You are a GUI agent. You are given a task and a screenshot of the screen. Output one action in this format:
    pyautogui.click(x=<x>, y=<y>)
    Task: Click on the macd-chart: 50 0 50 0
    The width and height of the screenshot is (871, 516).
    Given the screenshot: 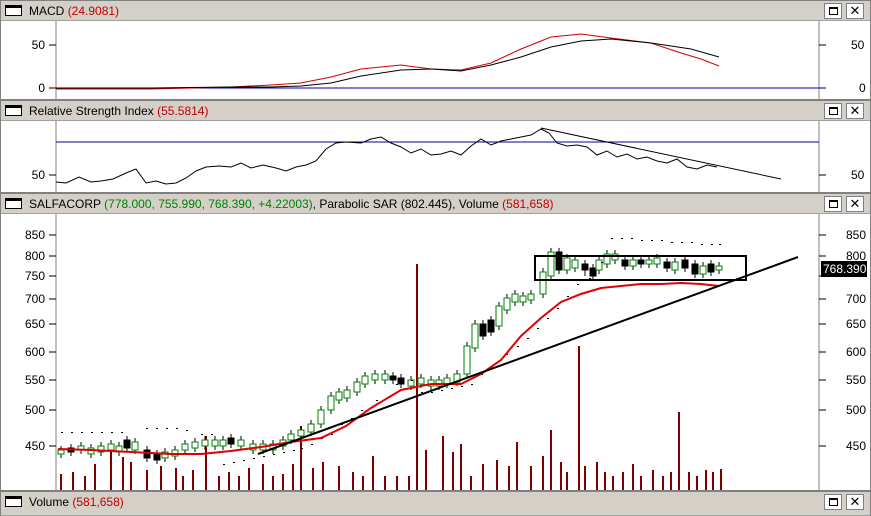 What is the action you would take?
    pyautogui.click(x=449, y=60)
    